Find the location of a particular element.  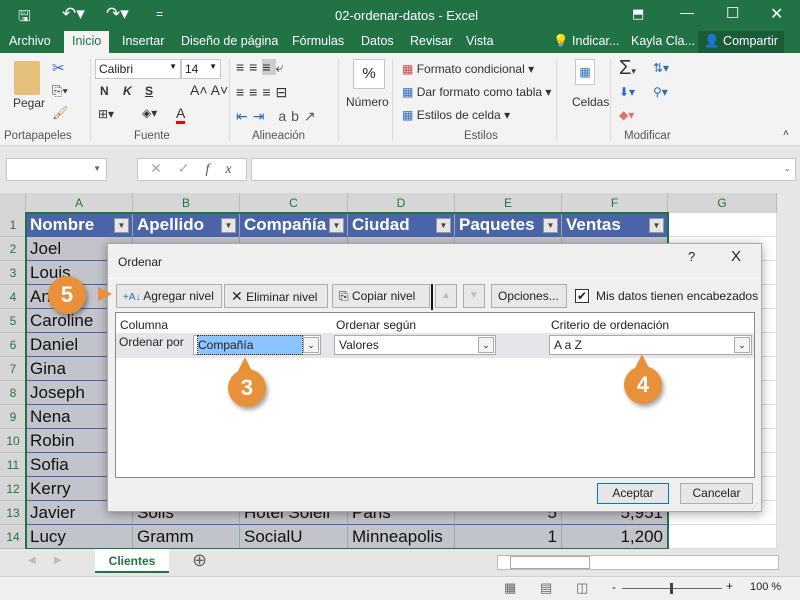

table-cell: Lucy is located at coordinates (79, 537).